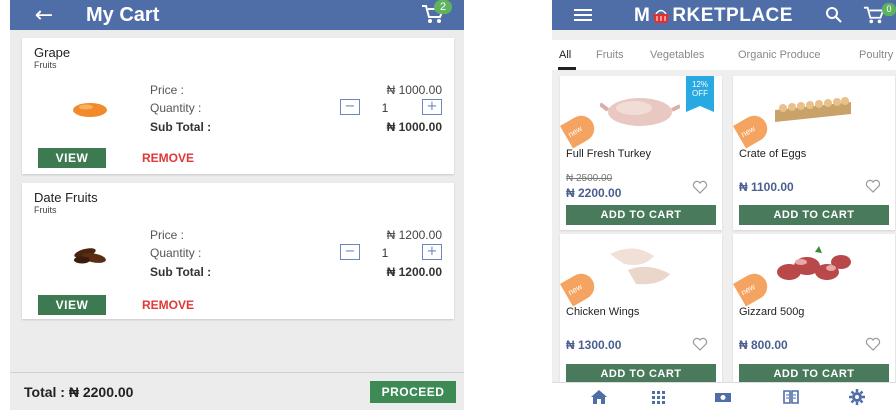 The height and width of the screenshot is (410, 896). I want to click on discount-percent: 12%, so click(699, 84).